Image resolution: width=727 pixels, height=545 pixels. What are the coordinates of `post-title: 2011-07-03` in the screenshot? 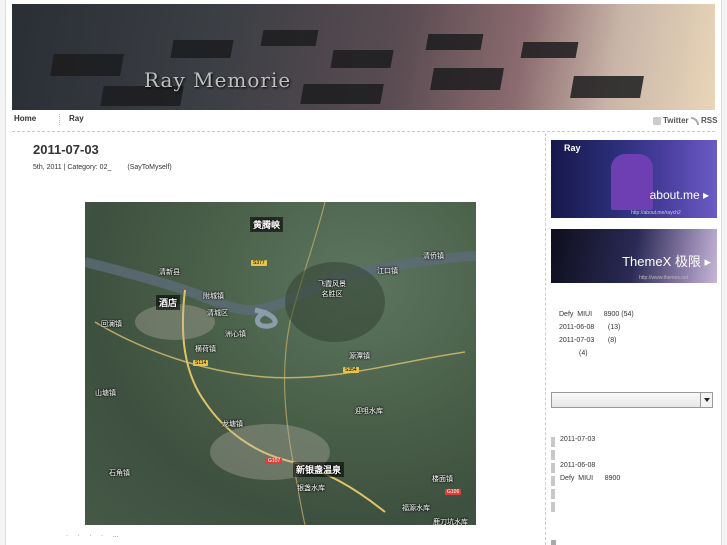 It's located at (66, 149).